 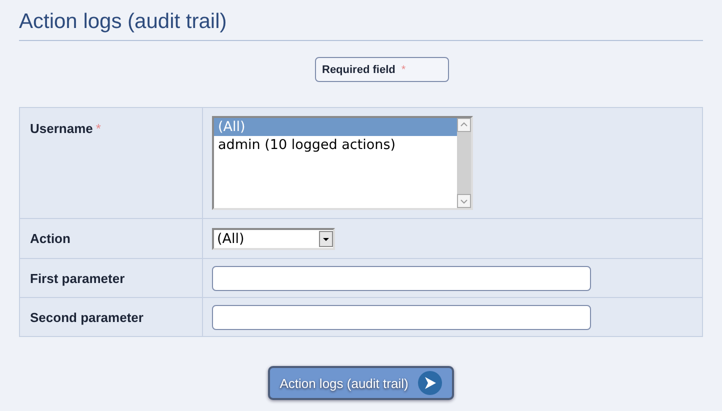 What do you see at coordinates (77, 278) in the screenshot?
I see `field-label: First parameter` at bounding box center [77, 278].